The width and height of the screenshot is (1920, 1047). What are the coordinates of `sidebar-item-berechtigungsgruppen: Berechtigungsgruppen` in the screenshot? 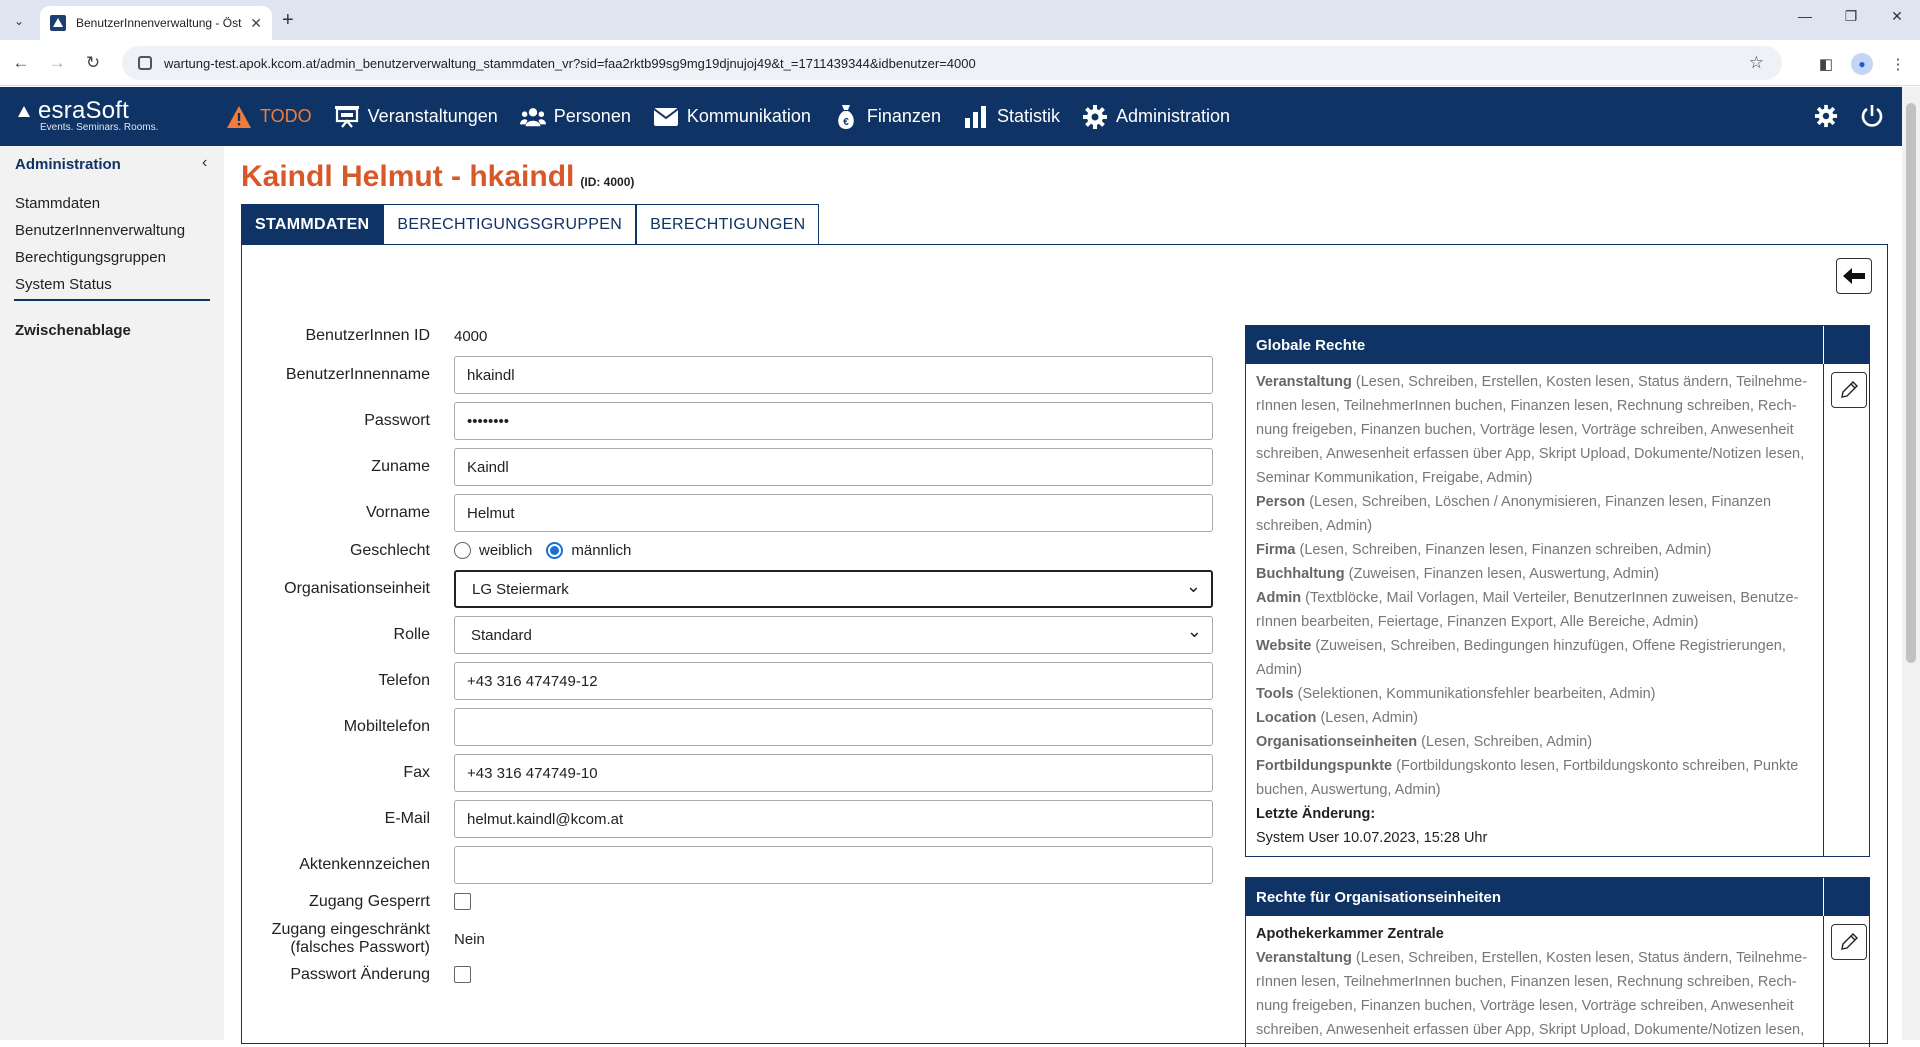 It's located at (100, 257).